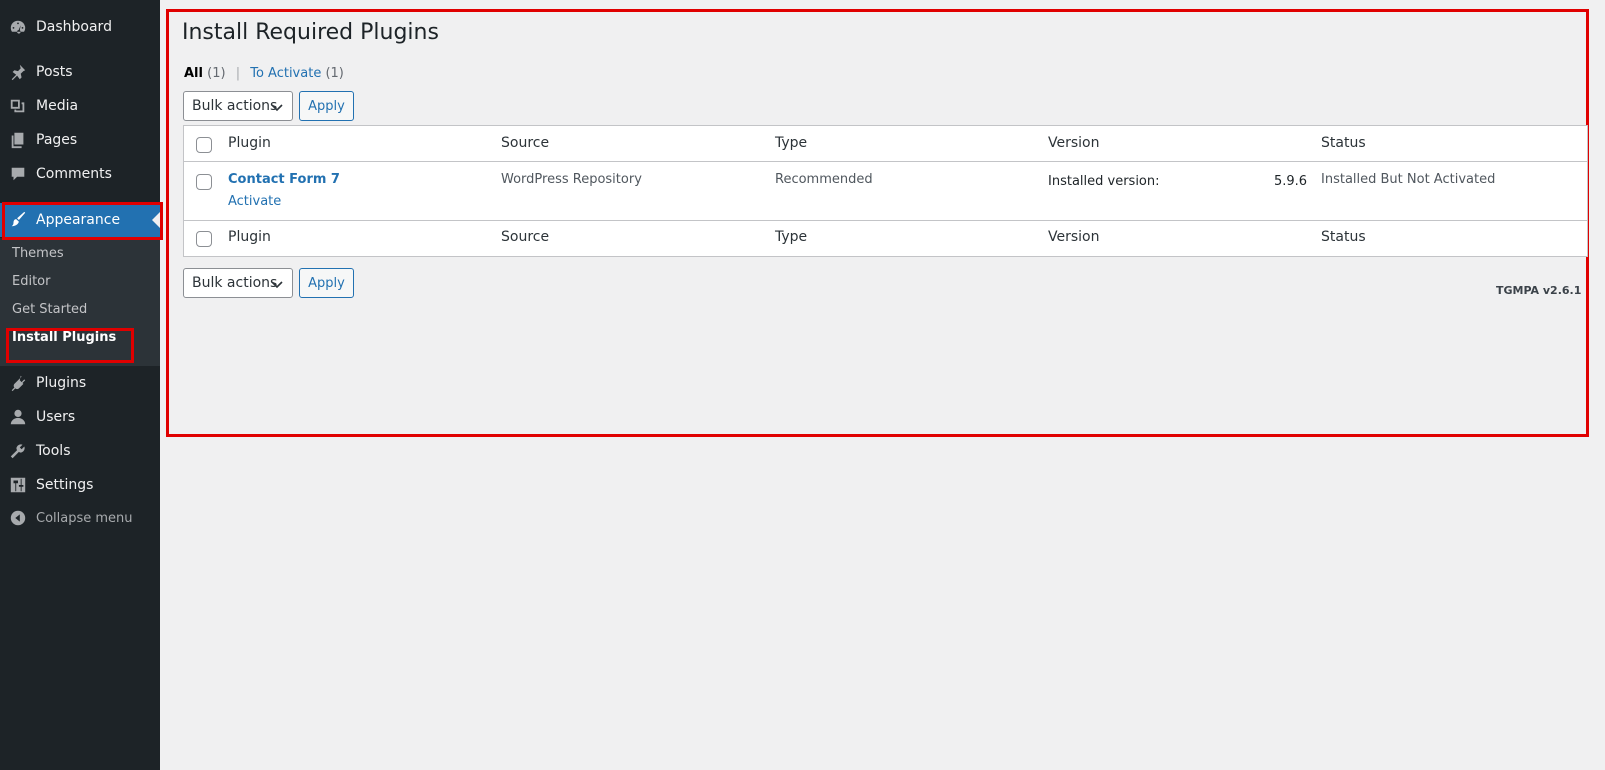  I want to click on menu-label: Appearance, so click(78, 220).